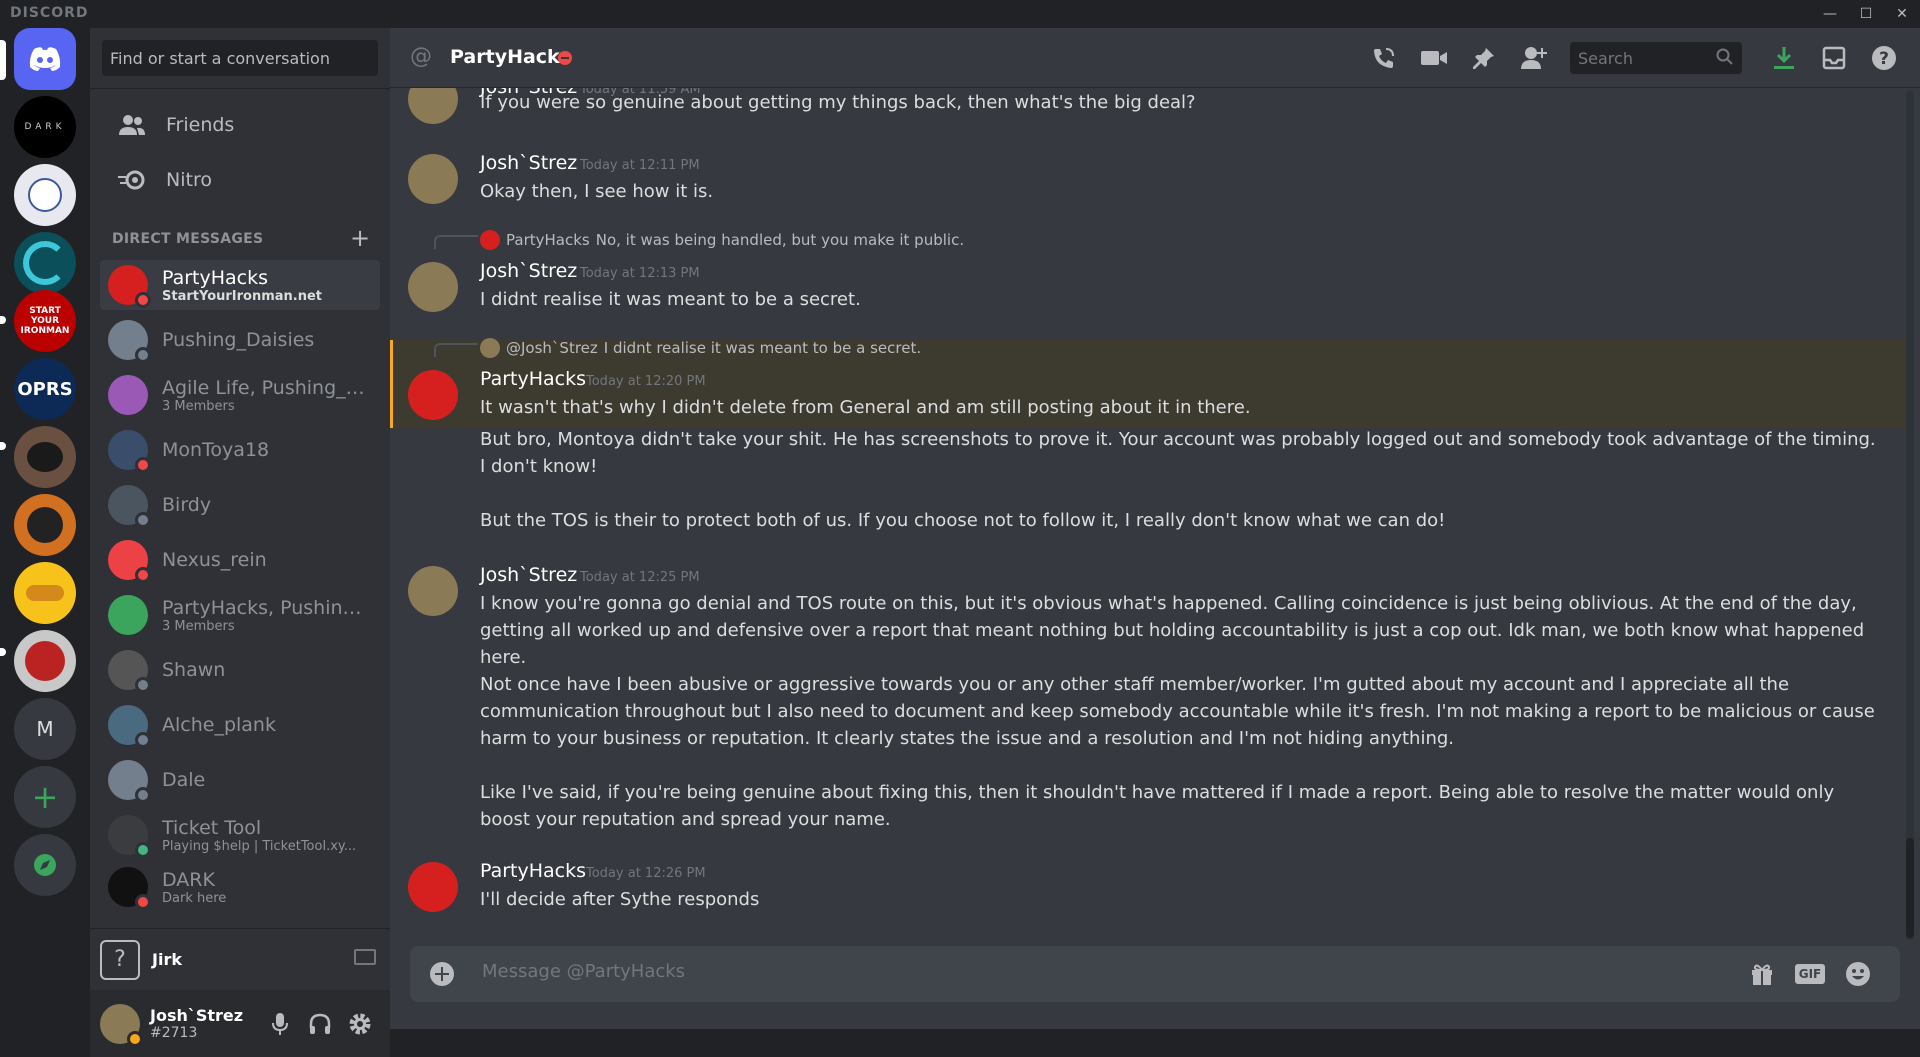 The width and height of the screenshot is (1920, 1057). What do you see at coordinates (240, 58) in the screenshot?
I see `dm-search-input: Find or start a conversation` at bounding box center [240, 58].